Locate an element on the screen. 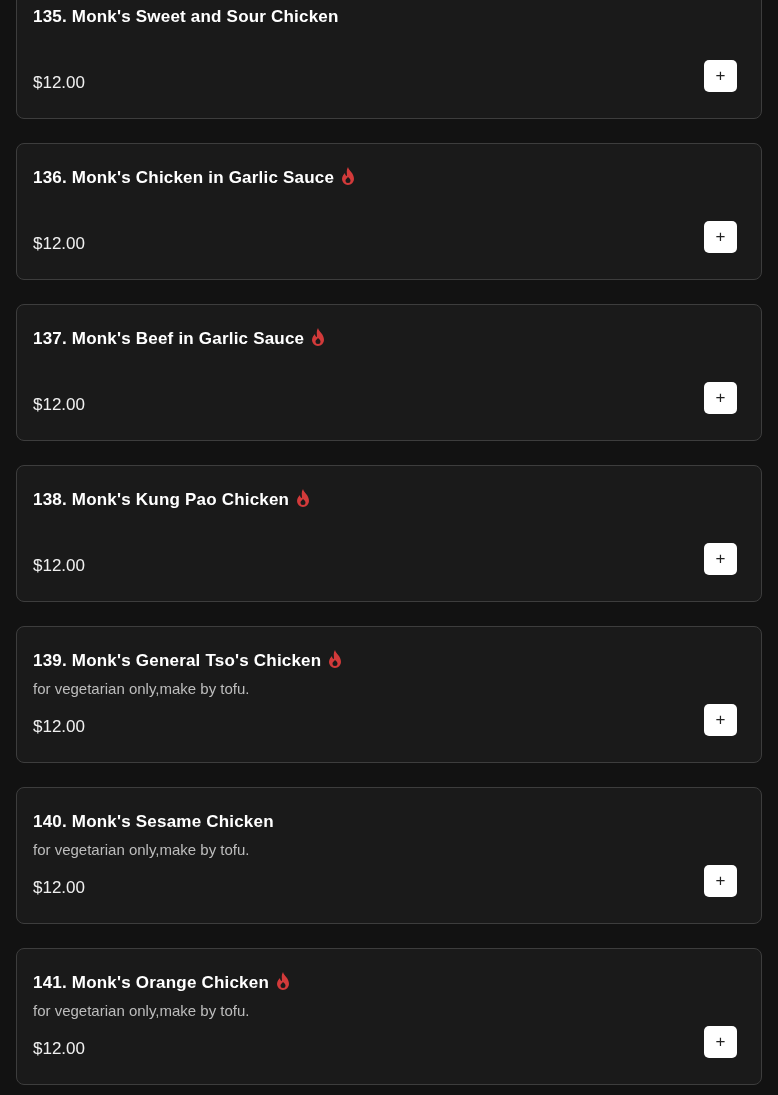  dish-title: 138. Monk's Kung Pao Chicken is located at coordinates (161, 499).